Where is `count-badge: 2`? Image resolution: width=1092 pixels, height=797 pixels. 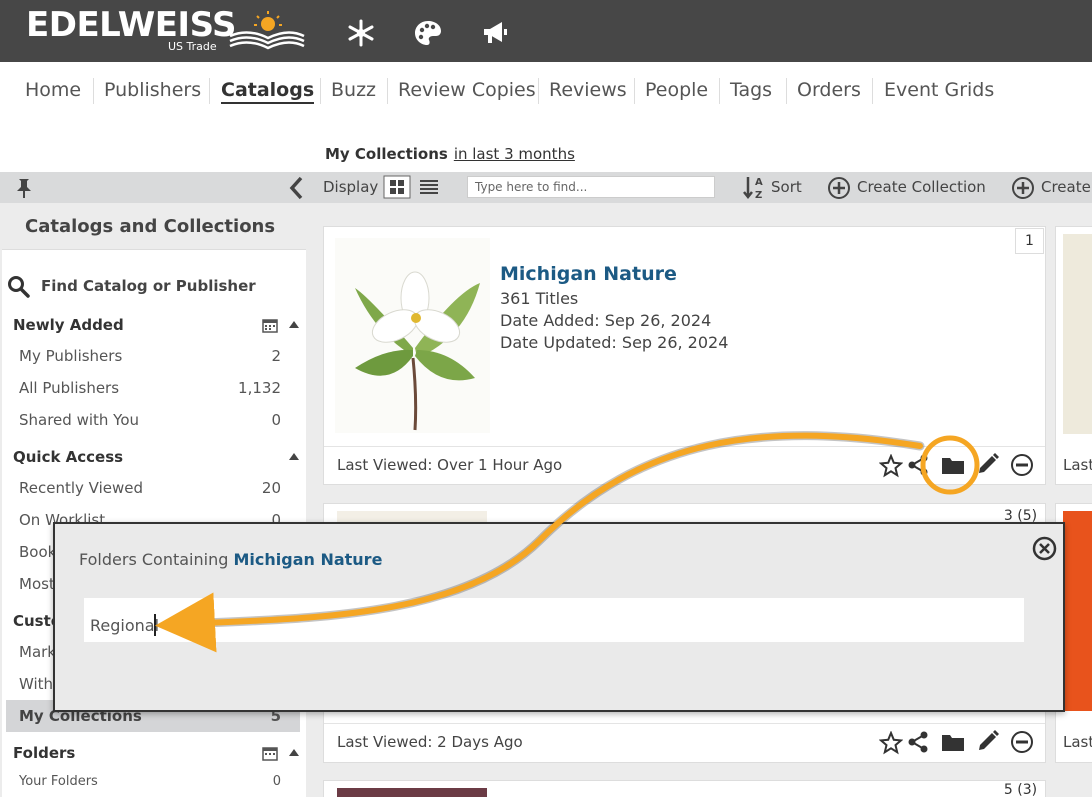 count-badge: 2 is located at coordinates (276, 356).